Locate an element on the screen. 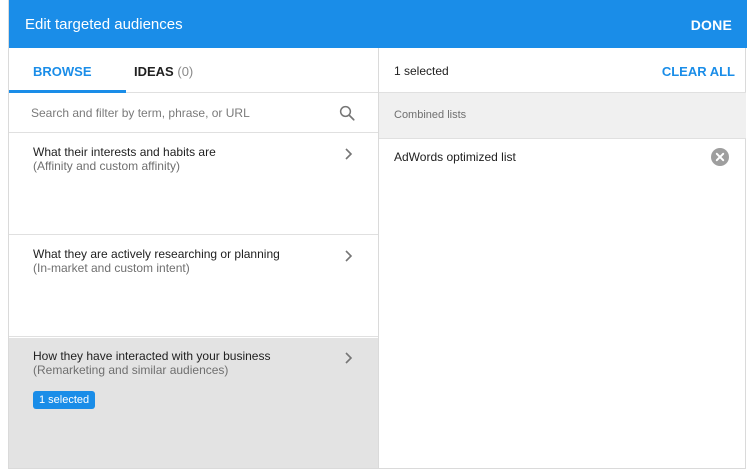 The height and width of the screenshot is (473, 754). search-icon is located at coordinates (347, 113).